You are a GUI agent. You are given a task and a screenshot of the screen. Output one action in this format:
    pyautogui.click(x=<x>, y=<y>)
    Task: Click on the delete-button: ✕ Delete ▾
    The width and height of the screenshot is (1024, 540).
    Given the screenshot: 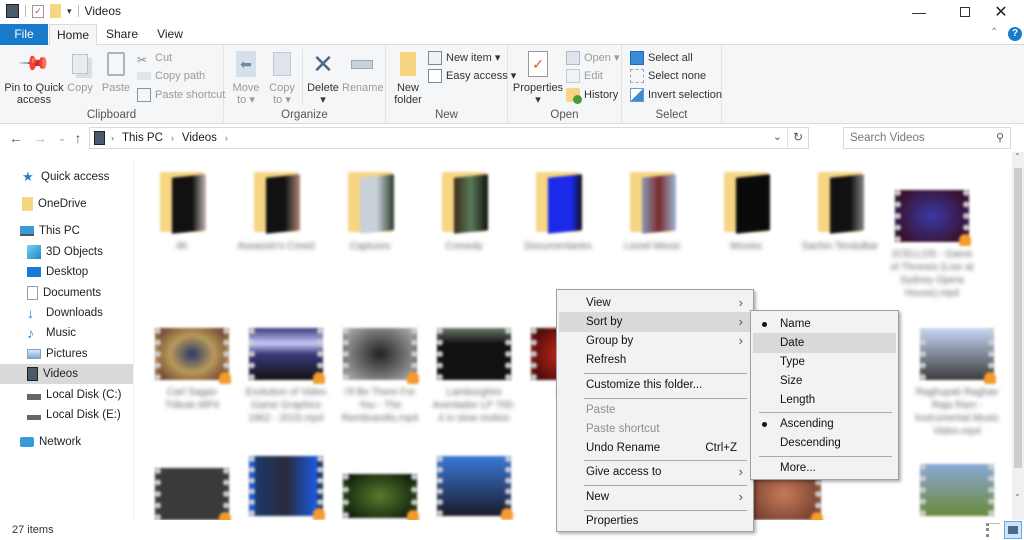 What is the action you would take?
    pyautogui.click(x=323, y=77)
    